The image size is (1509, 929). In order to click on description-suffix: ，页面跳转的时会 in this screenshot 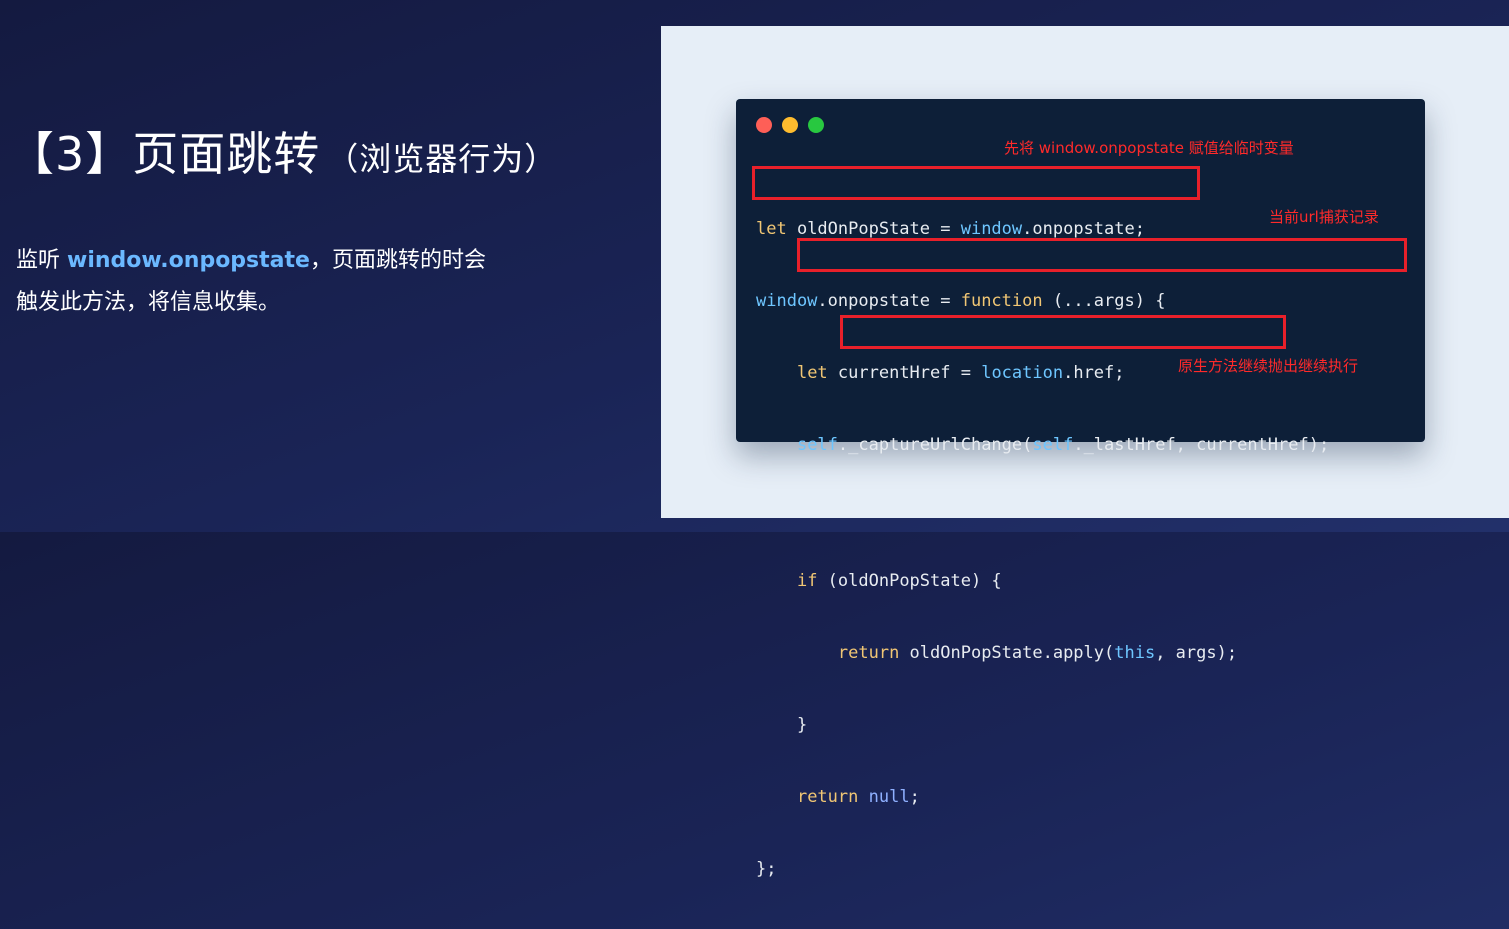, I will do `click(397, 260)`.